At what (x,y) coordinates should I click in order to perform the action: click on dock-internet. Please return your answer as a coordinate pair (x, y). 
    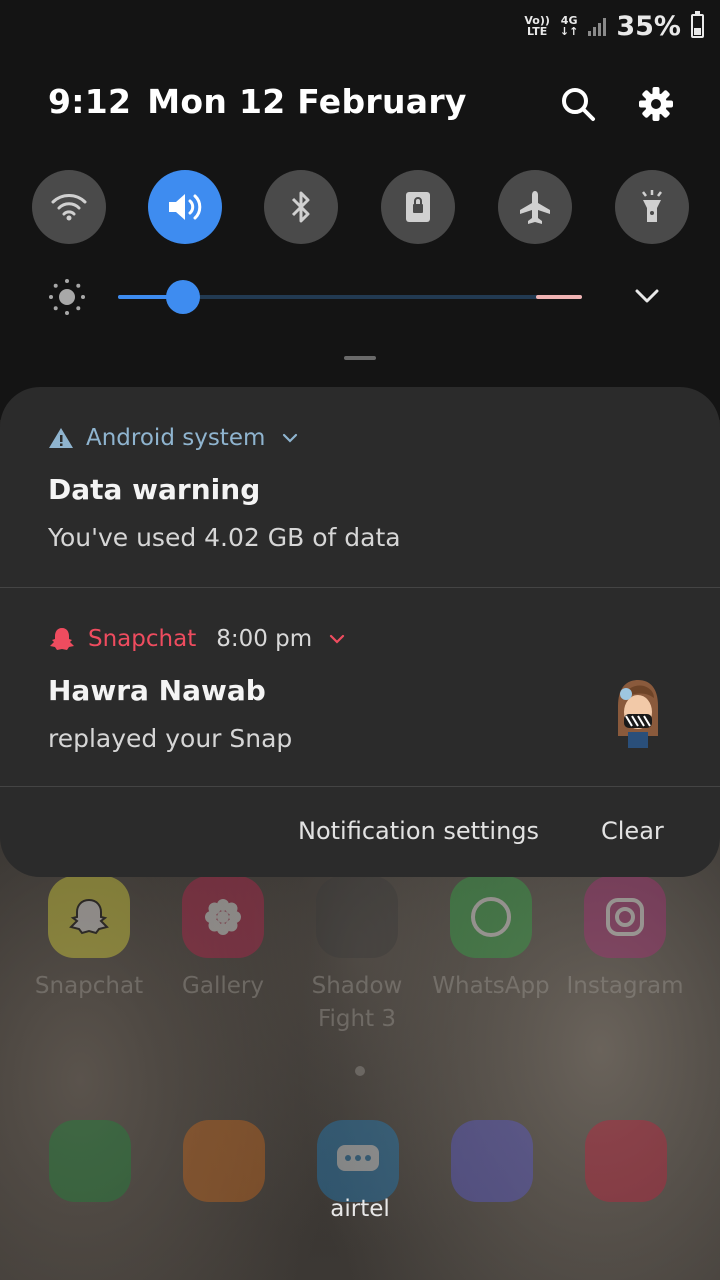
    Looking at the image, I should click on (492, 1161).